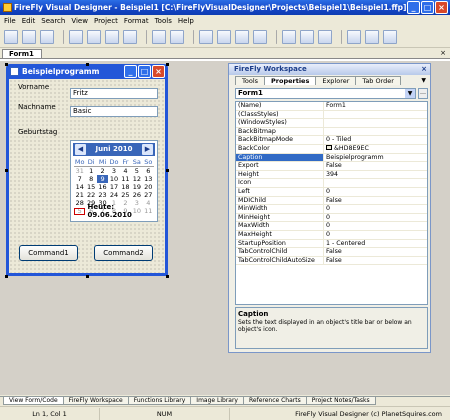 Image resolution: width=450 pixels, height=420 pixels. Describe the element at coordinates (375, 175) in the screenshot. I see `property-value: 394` at that location.